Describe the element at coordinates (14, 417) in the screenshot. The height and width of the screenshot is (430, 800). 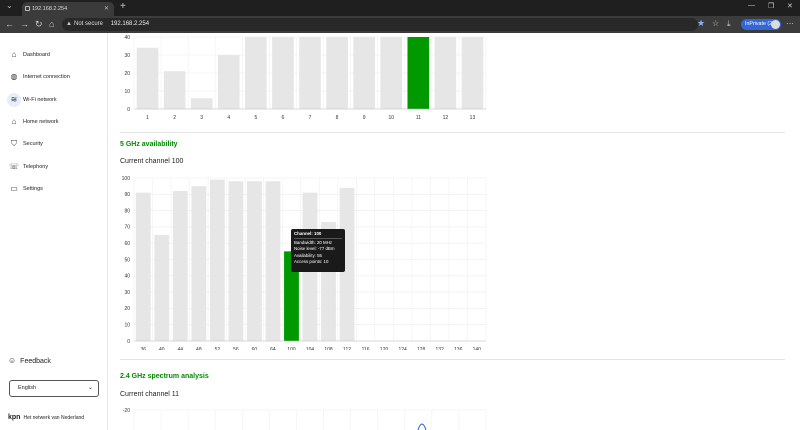
I see `kpn-logo: kpn` at that location.